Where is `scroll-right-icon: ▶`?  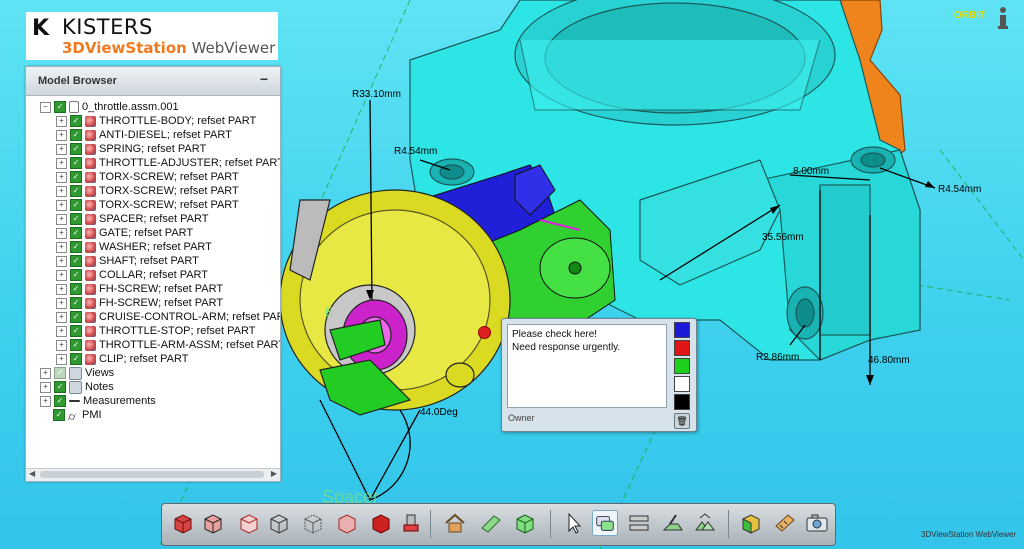 scroll-right-icon: ▶ is located at coordinates (274, 473).